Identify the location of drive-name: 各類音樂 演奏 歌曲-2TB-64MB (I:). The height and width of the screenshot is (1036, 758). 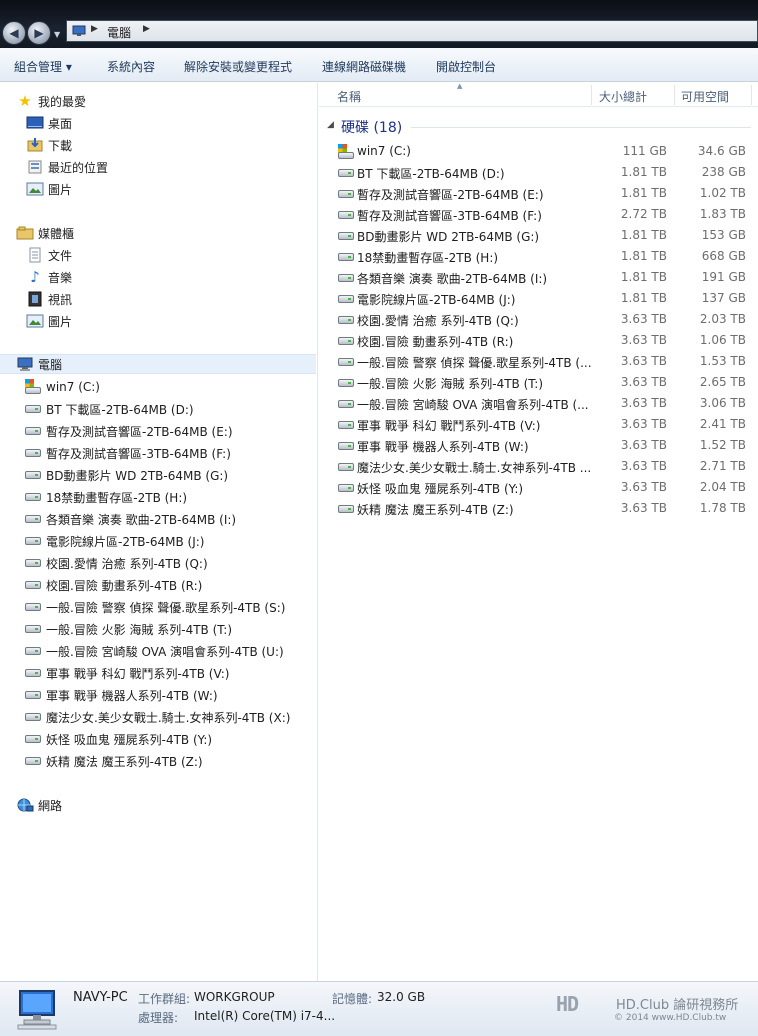
(452, 279).